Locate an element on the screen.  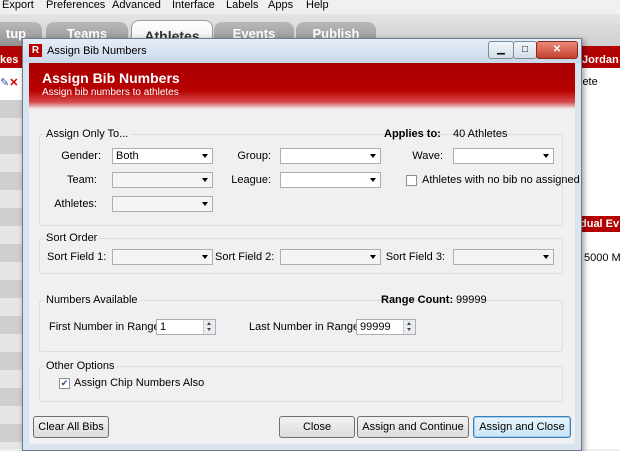
applies-to-label: Applies to: is located at coordinates (412, 134).